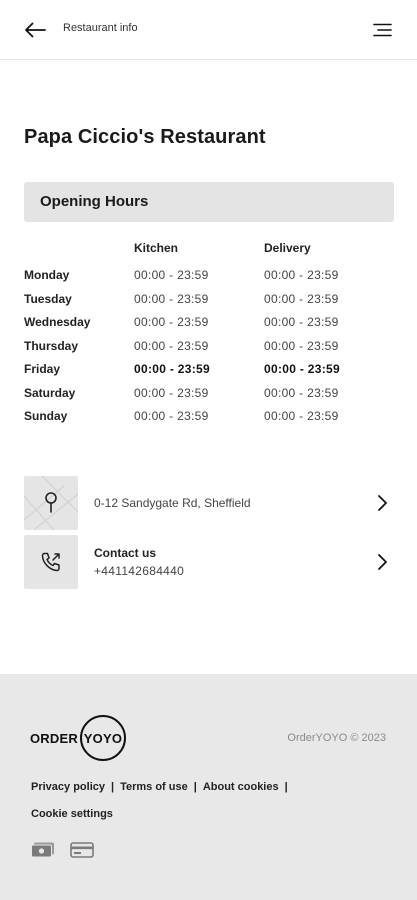 This screenshot has height=900, width=417. Describe the element at coordinates (209, 562) in the screenshot. I see `contact-row: Contact us +441142684440` at that location.